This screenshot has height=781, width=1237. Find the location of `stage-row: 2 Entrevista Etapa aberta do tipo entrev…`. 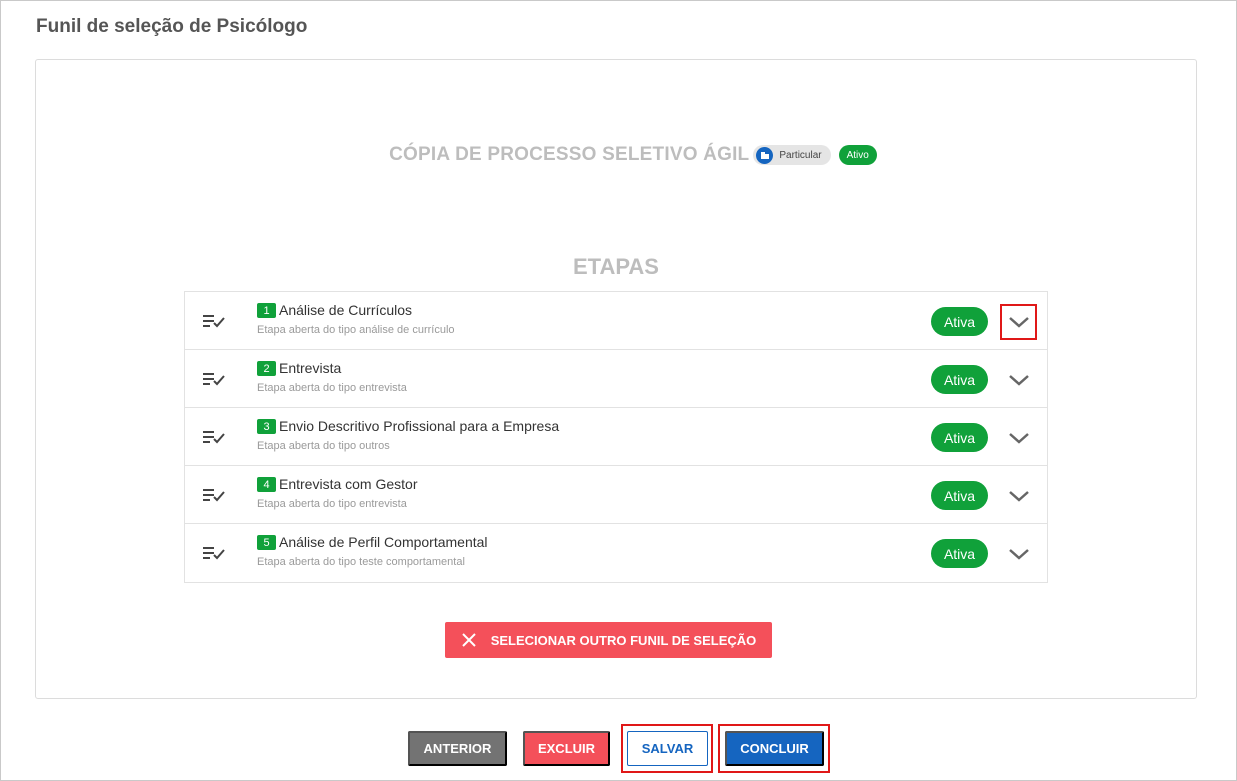

stage-row: 2 Entrevista Etapa aberta do tipo entrev… is located at coordinates (616, 379).